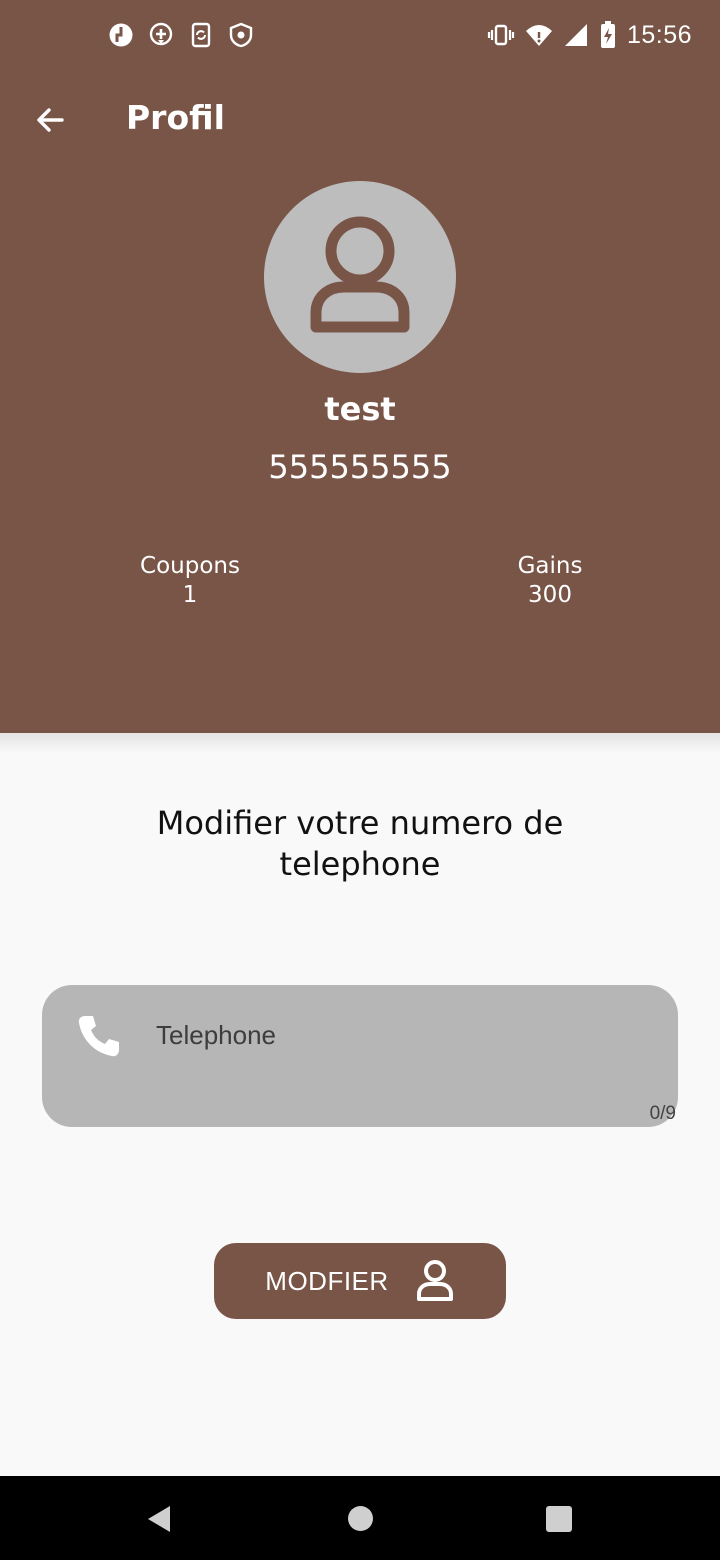 Image resolution: width=720 pixels, height=1560 pixels. Describe the element at coordinates (190, 581) in the screenshot. I see `stat-coupons: Coupons 1` at that location.